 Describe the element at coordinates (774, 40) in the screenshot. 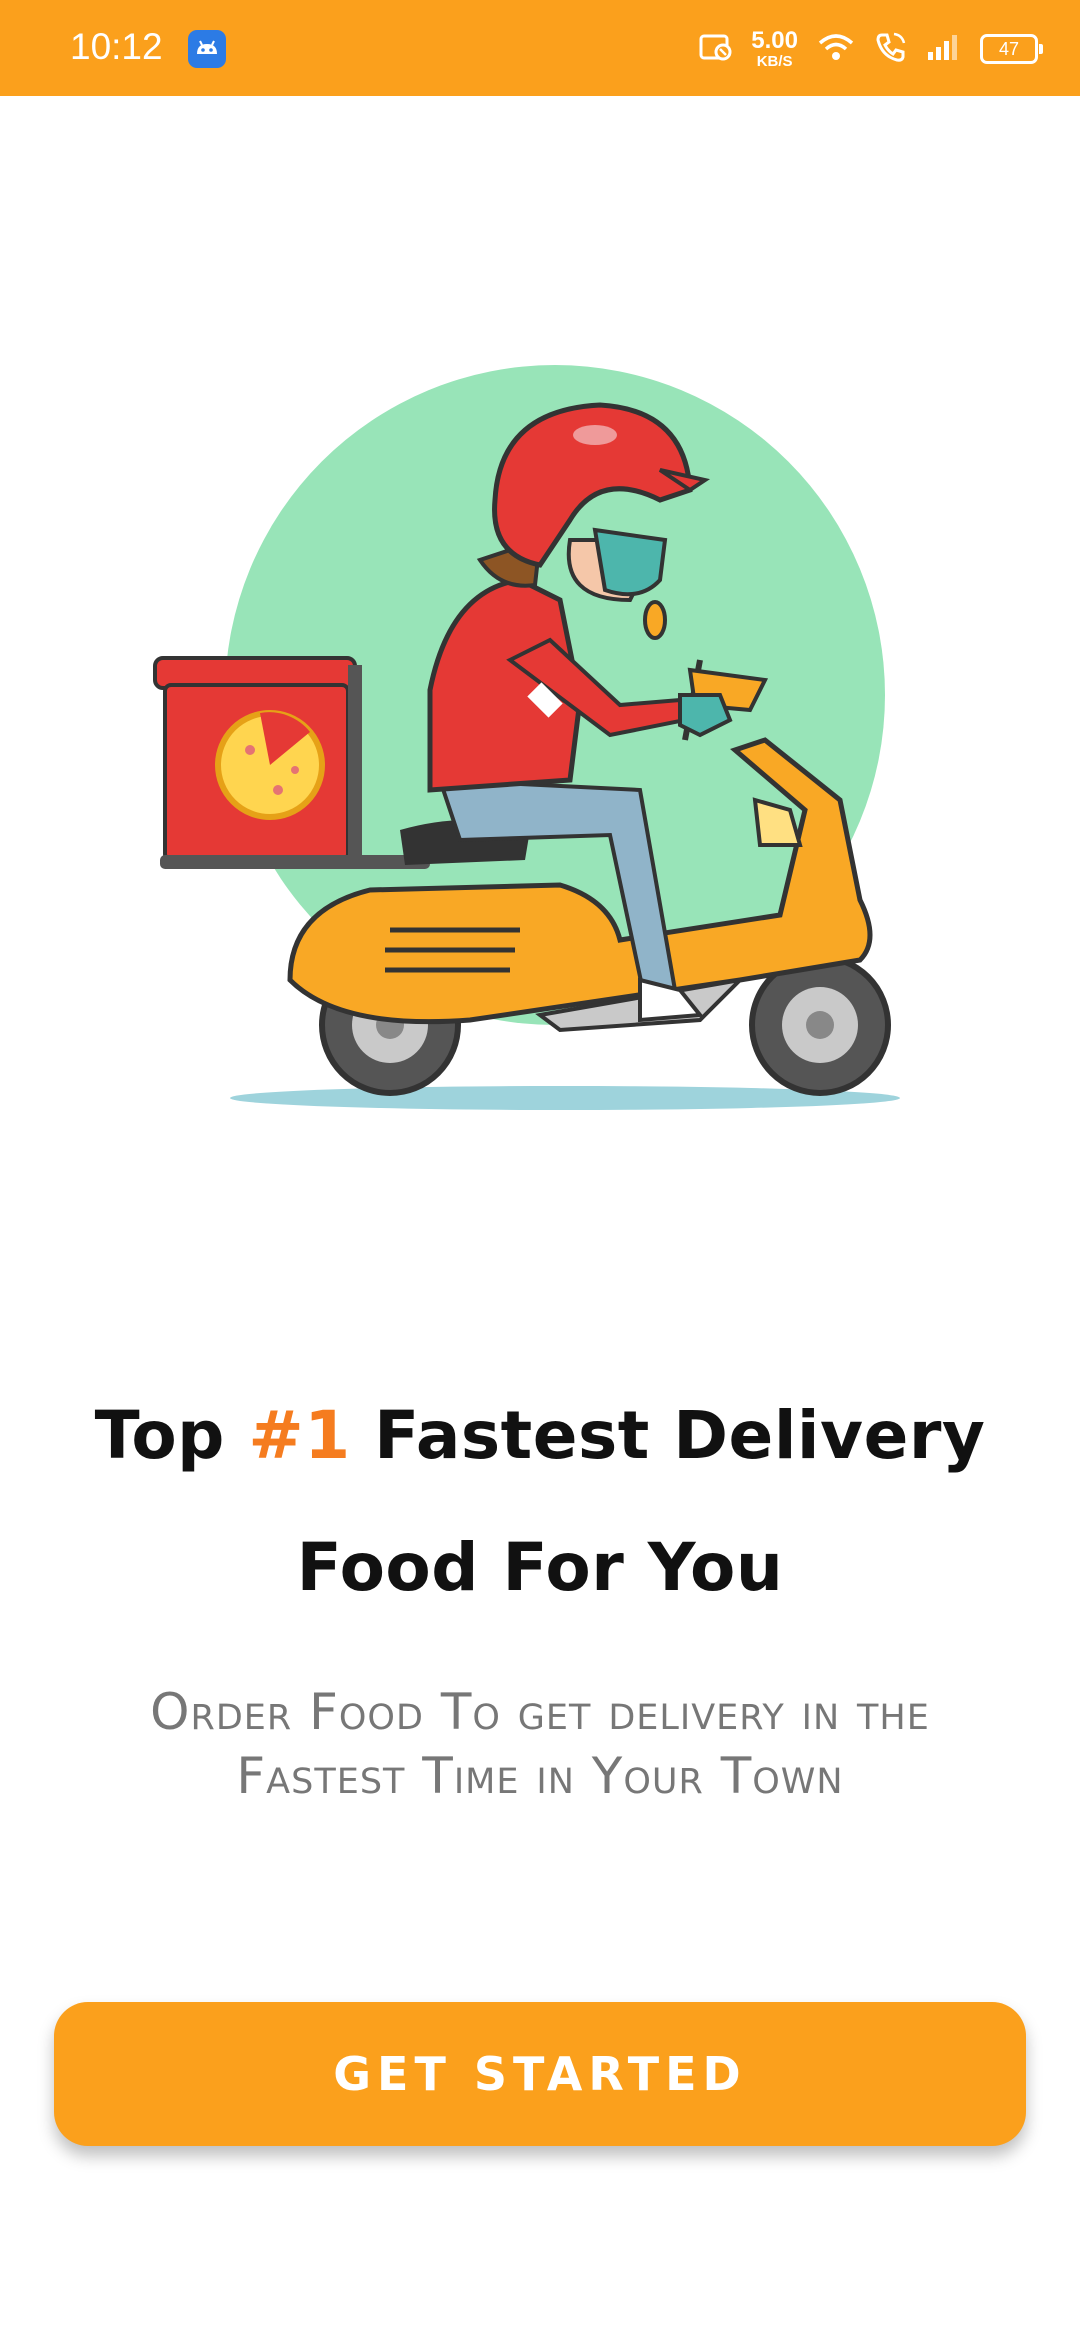

I see `net-speed-value: 5.00` at that location.